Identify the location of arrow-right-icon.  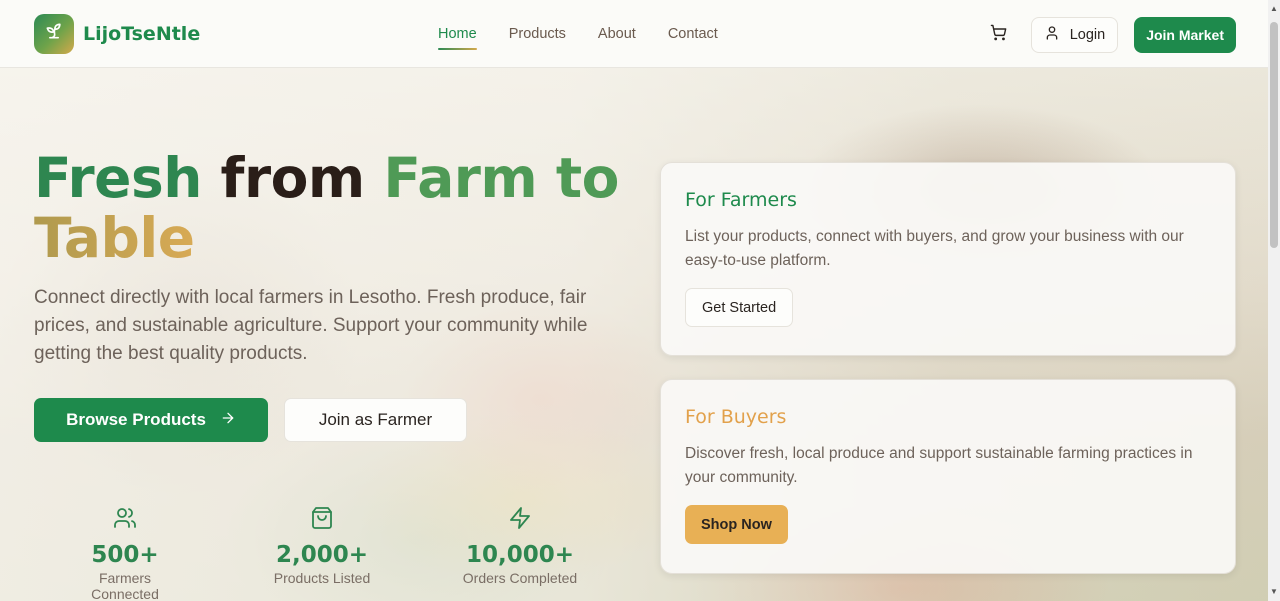
(228, 420).